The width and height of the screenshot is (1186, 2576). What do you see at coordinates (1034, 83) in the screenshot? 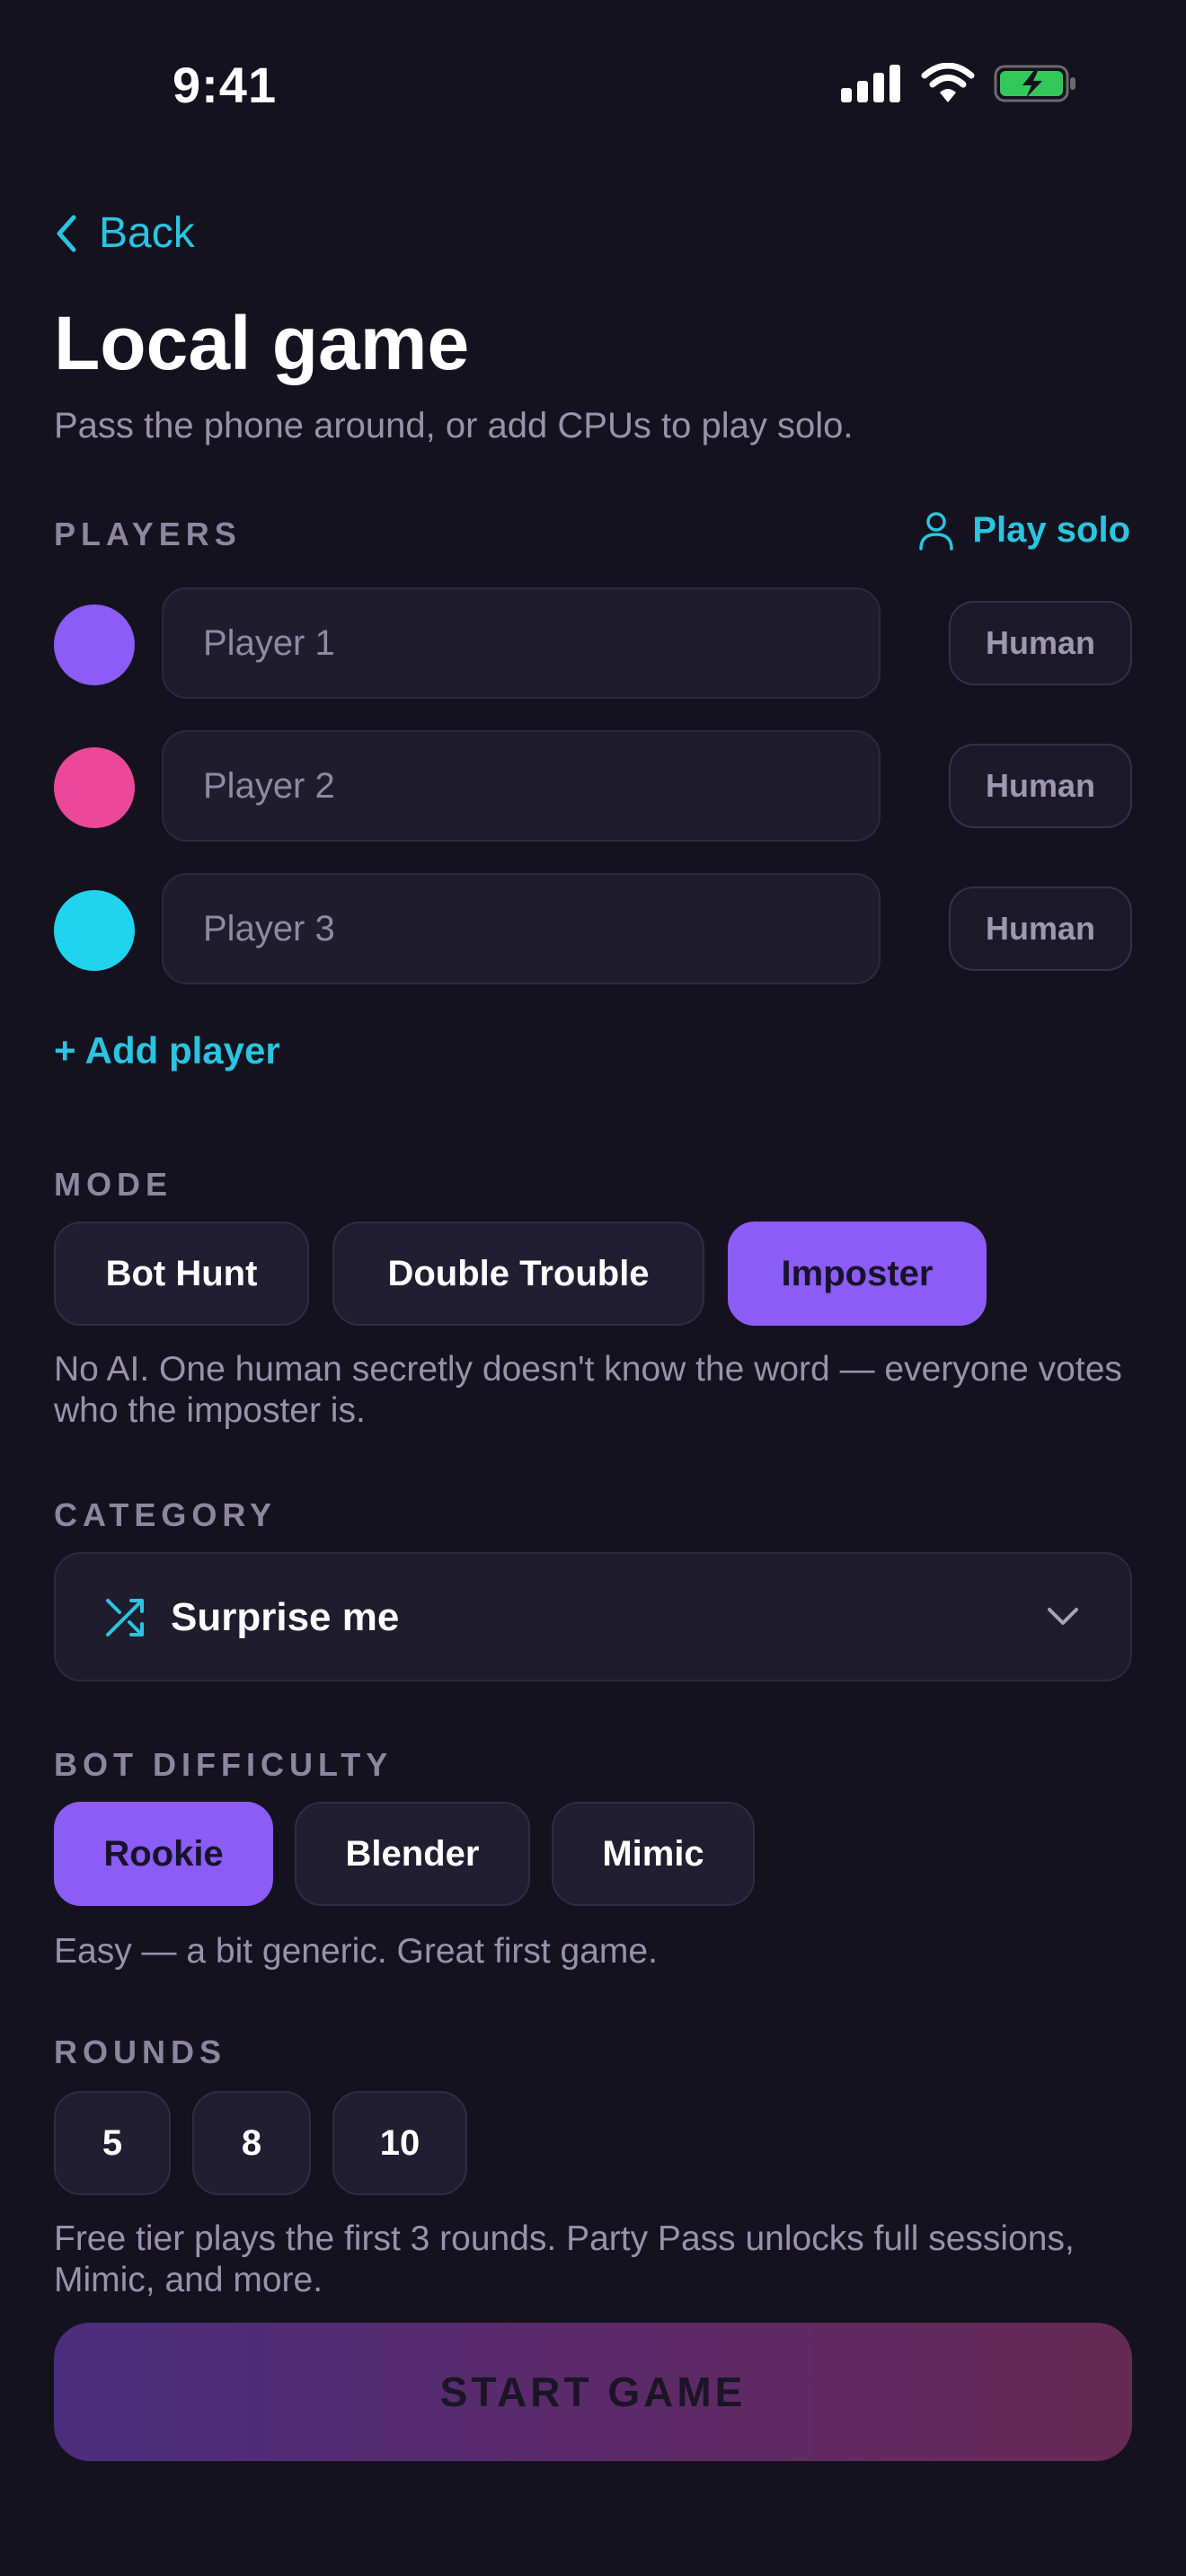
I see `battery-charging-icon` at bounding box center [1034, 83].